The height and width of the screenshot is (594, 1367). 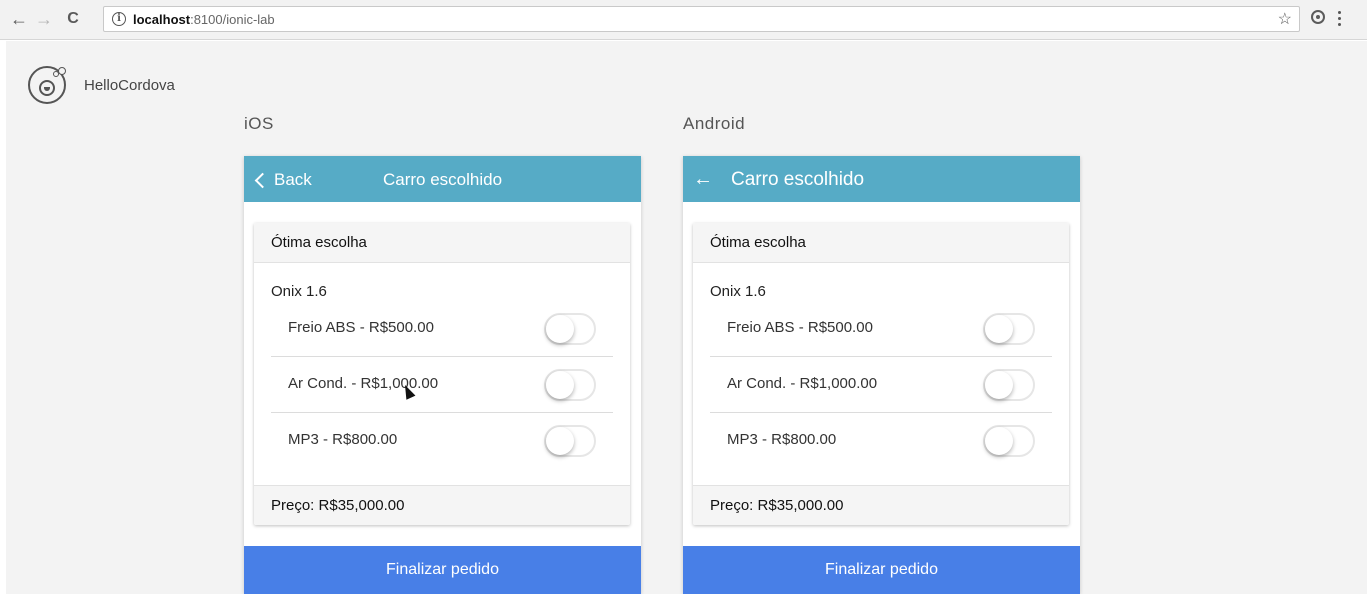 I want to click on android-toolbar: ← Carro escolhido, so click(x=881, y=179).